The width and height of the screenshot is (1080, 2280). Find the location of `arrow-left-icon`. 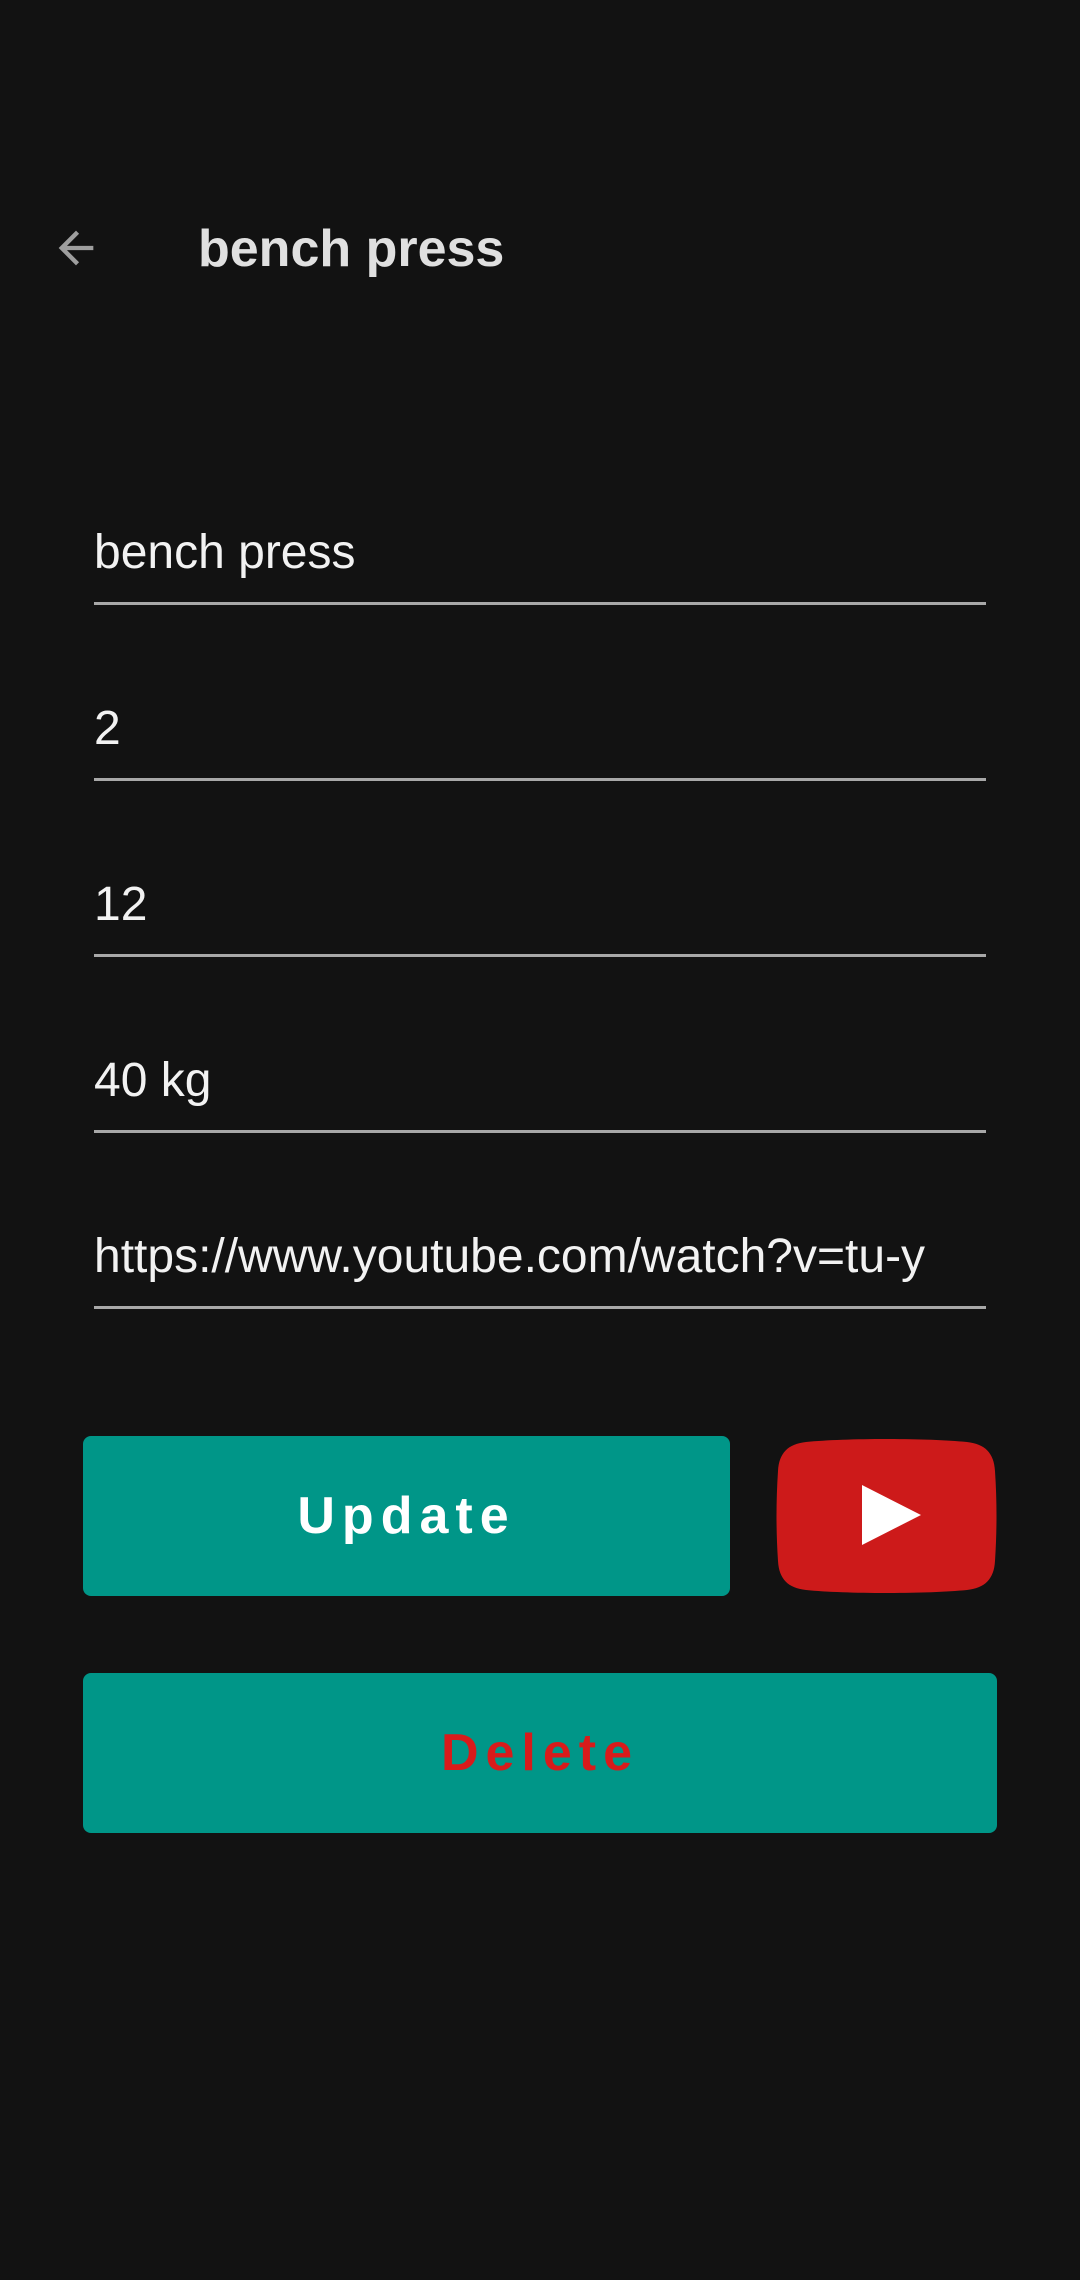

arrow-left-icon is located at coordinates (76, 248).